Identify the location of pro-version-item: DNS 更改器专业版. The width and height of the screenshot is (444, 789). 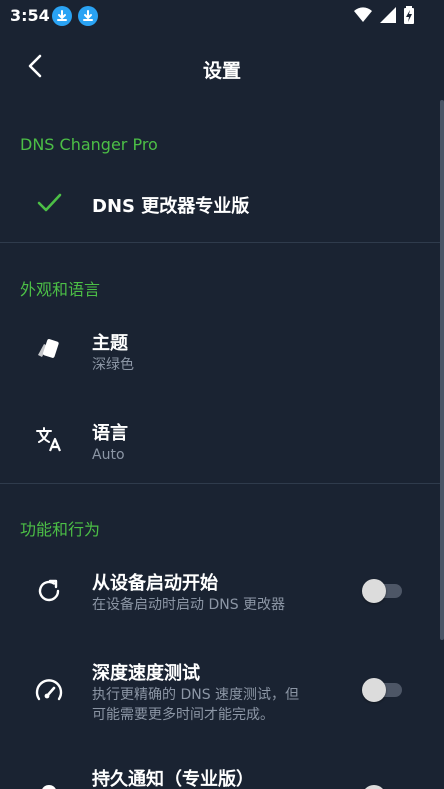
(220, 205).